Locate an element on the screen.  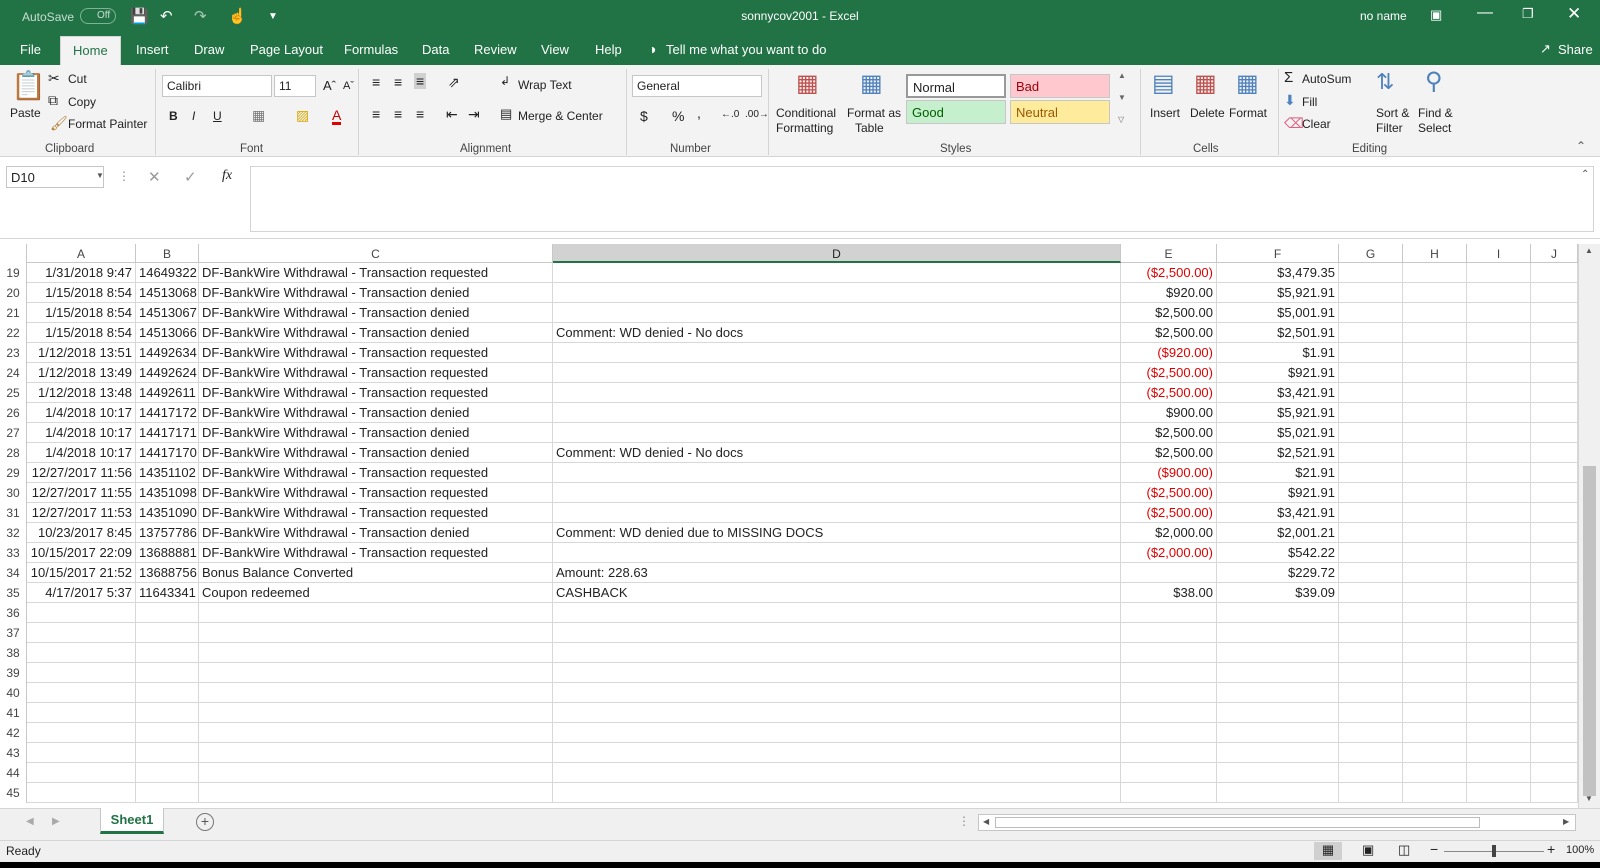
cell-a: 1/4/2018 10:17 is located at coordinates (81, 413).